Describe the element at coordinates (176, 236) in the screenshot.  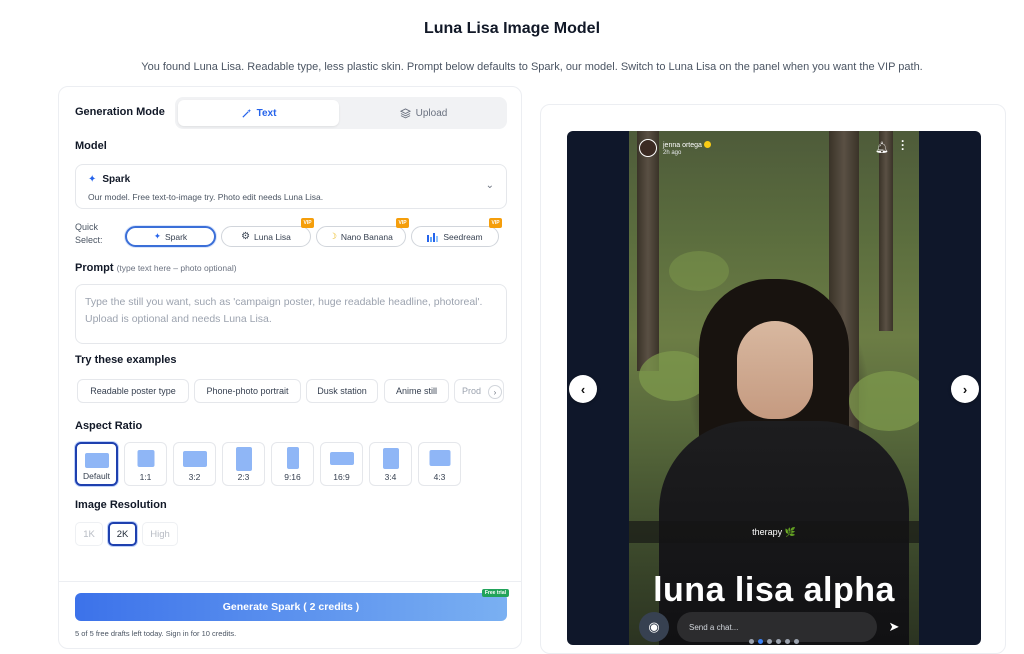
I see `quick-select-label-spark: Spark` at that location.